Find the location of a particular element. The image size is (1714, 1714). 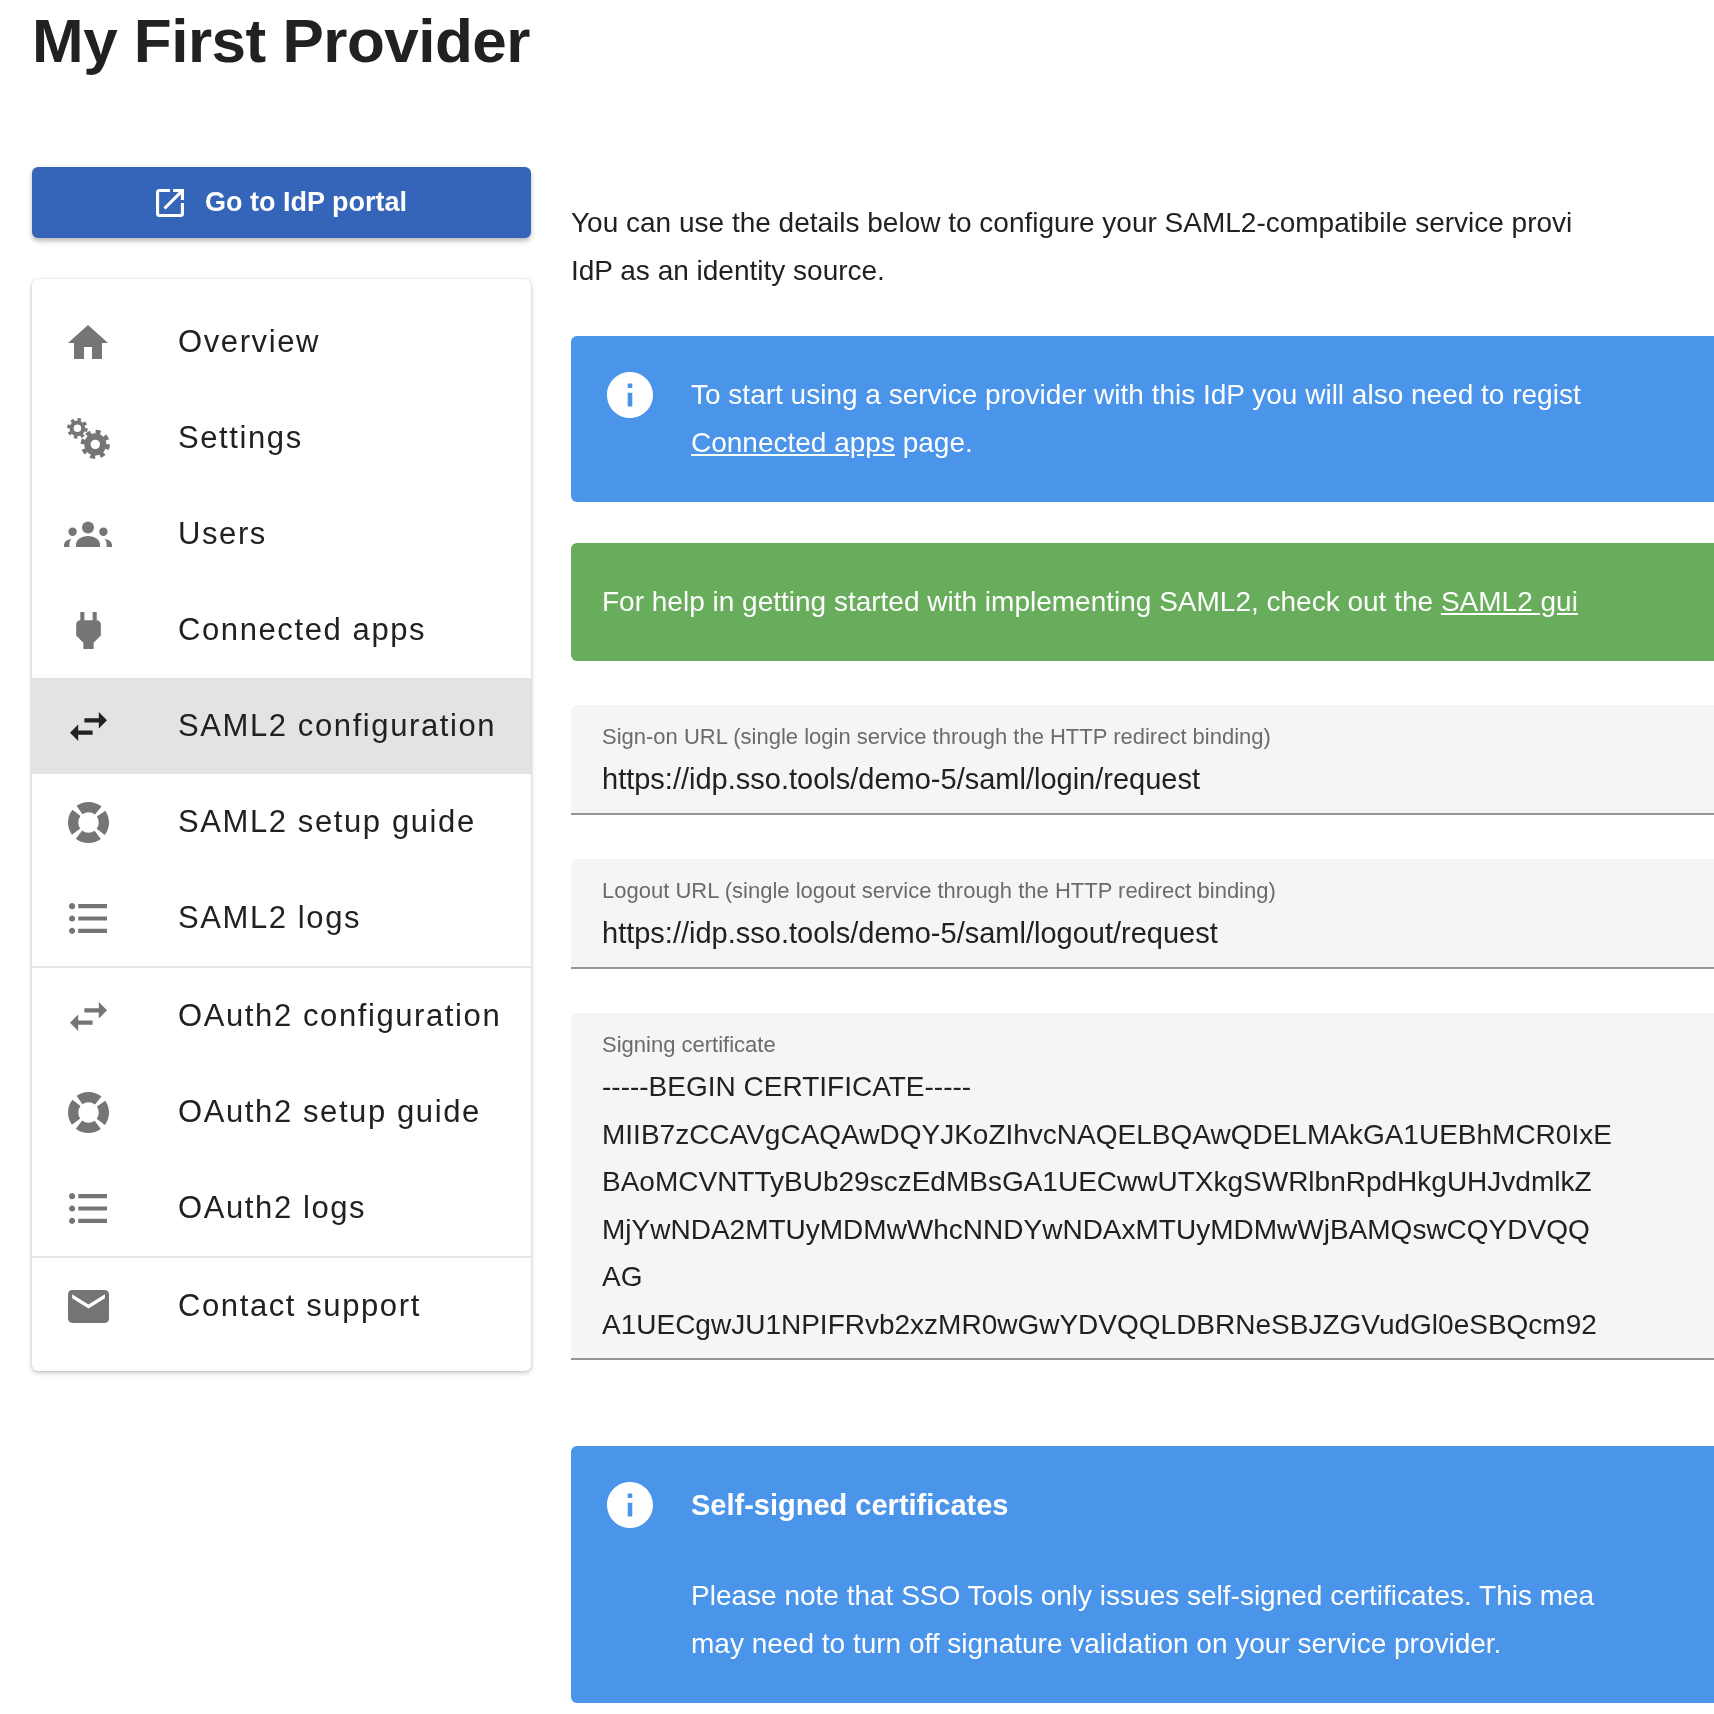

sidebar-item: SAML2 setup guide is located at coordinates (281, 822).